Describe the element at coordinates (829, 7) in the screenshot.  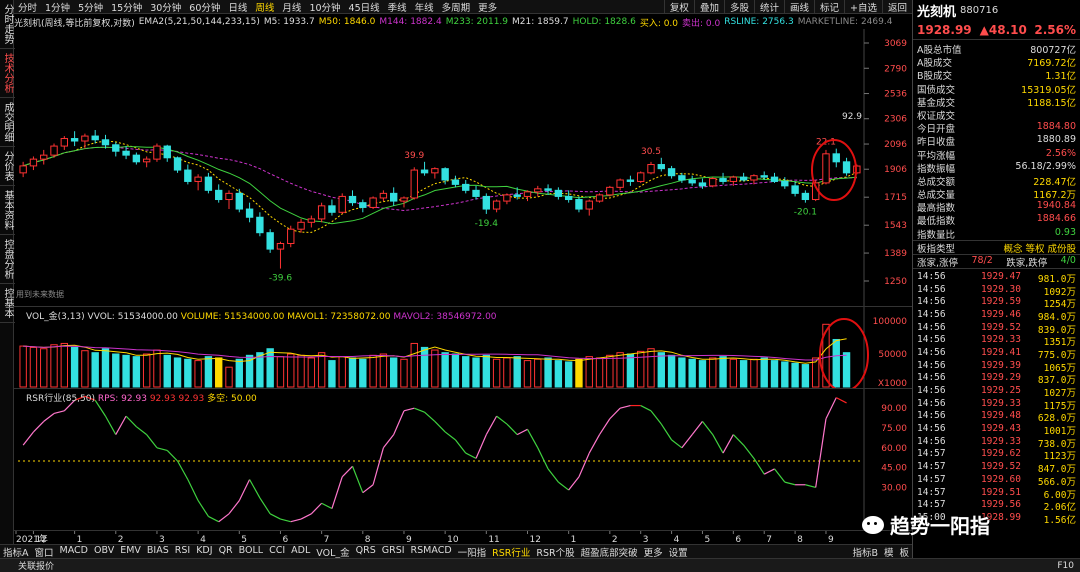
I see `toolbar-button: 标记` at that location.